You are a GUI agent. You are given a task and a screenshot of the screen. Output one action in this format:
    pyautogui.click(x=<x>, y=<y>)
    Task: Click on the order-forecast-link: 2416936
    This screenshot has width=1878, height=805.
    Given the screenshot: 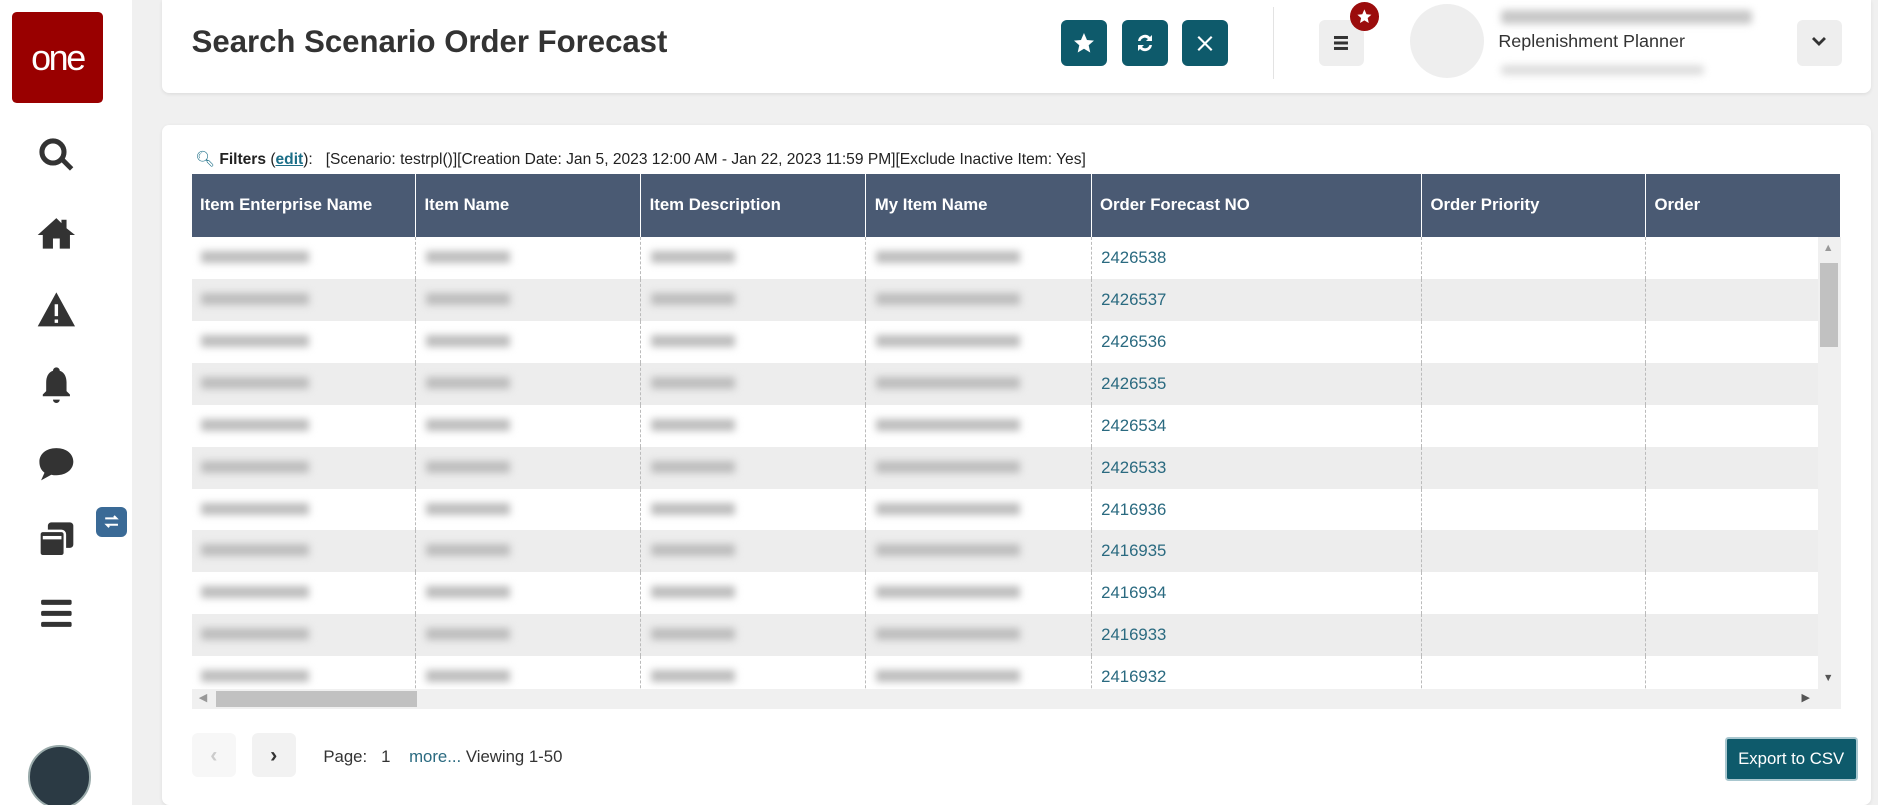 What is the action you would take?
    pyautogui.click(x=1133, y=509)
    